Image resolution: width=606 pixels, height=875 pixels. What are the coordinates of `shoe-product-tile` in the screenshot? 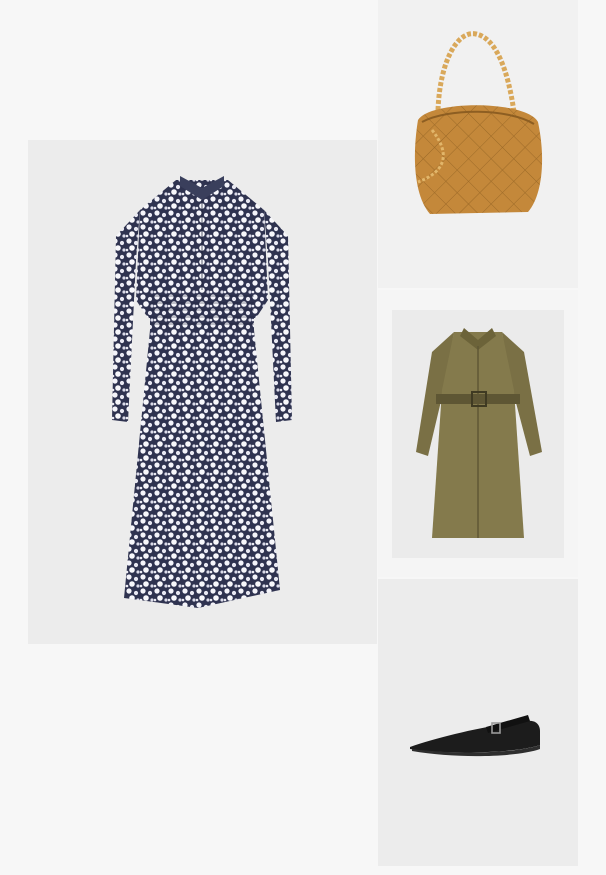 It's located at (478, 722).